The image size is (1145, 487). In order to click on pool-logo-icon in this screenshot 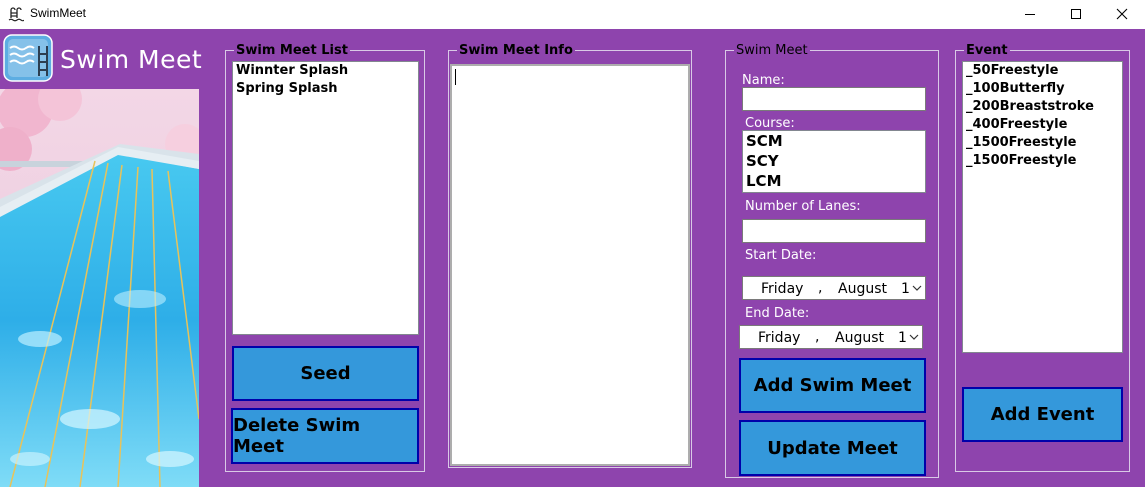, I will do `click(28, 58)`.